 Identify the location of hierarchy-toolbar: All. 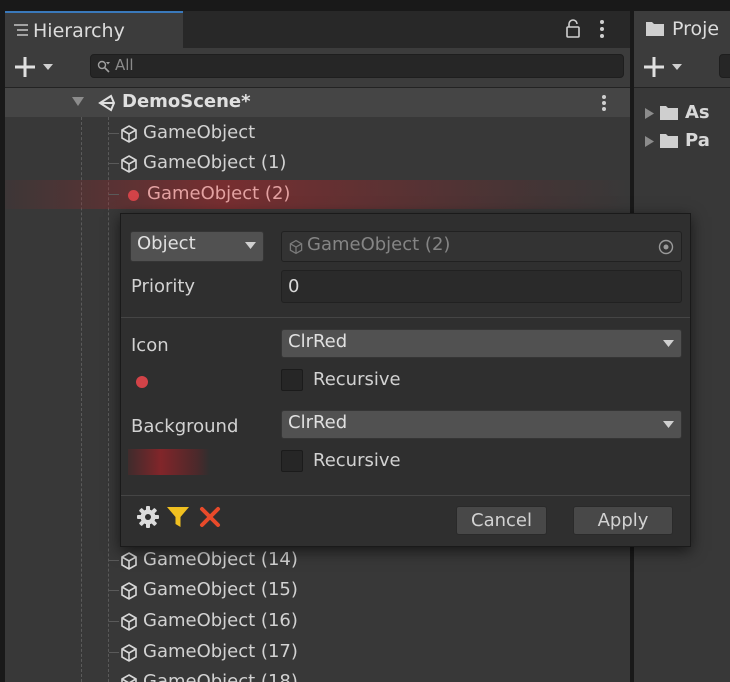
(317, 68).